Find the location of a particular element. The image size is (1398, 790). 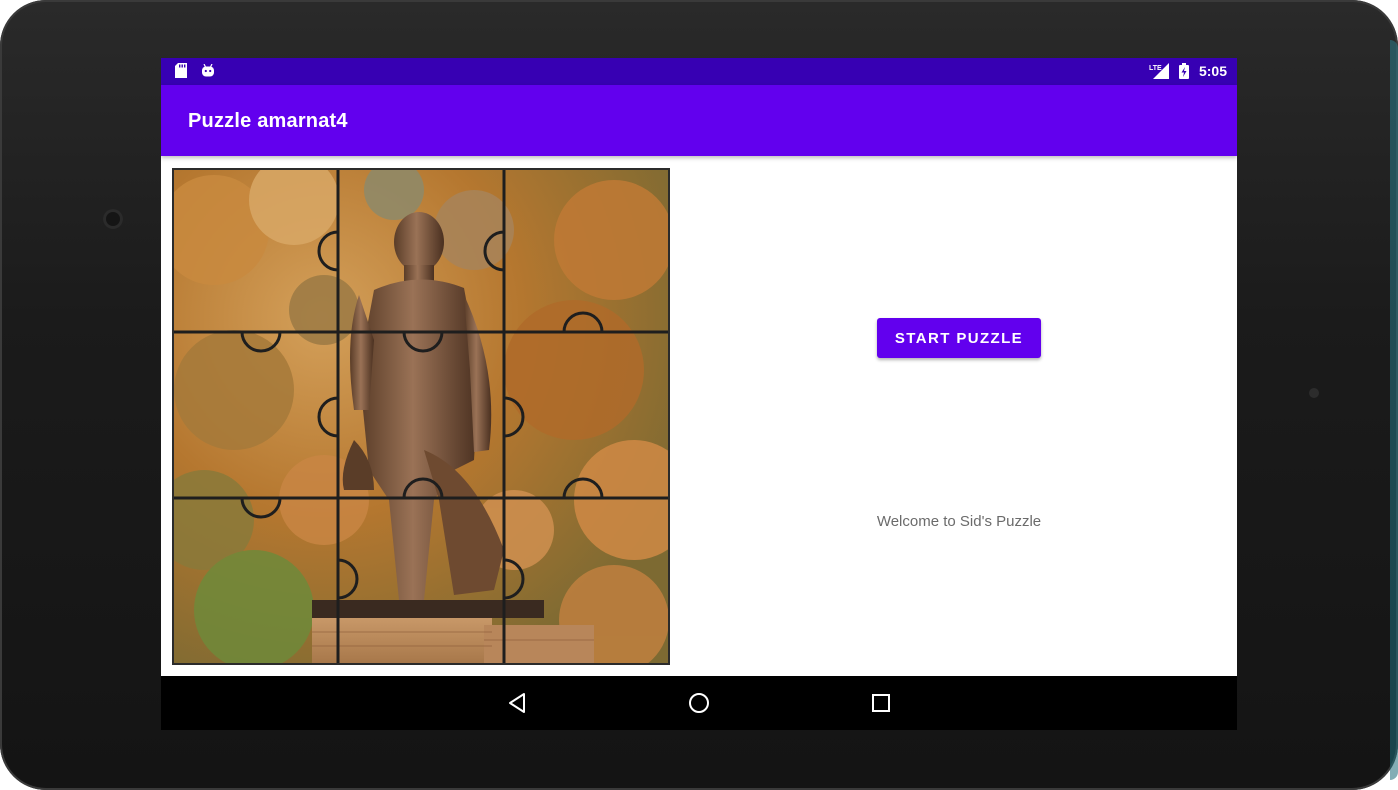

app-title: Puzzle amarnat4 is located at coordinates (268, 121).